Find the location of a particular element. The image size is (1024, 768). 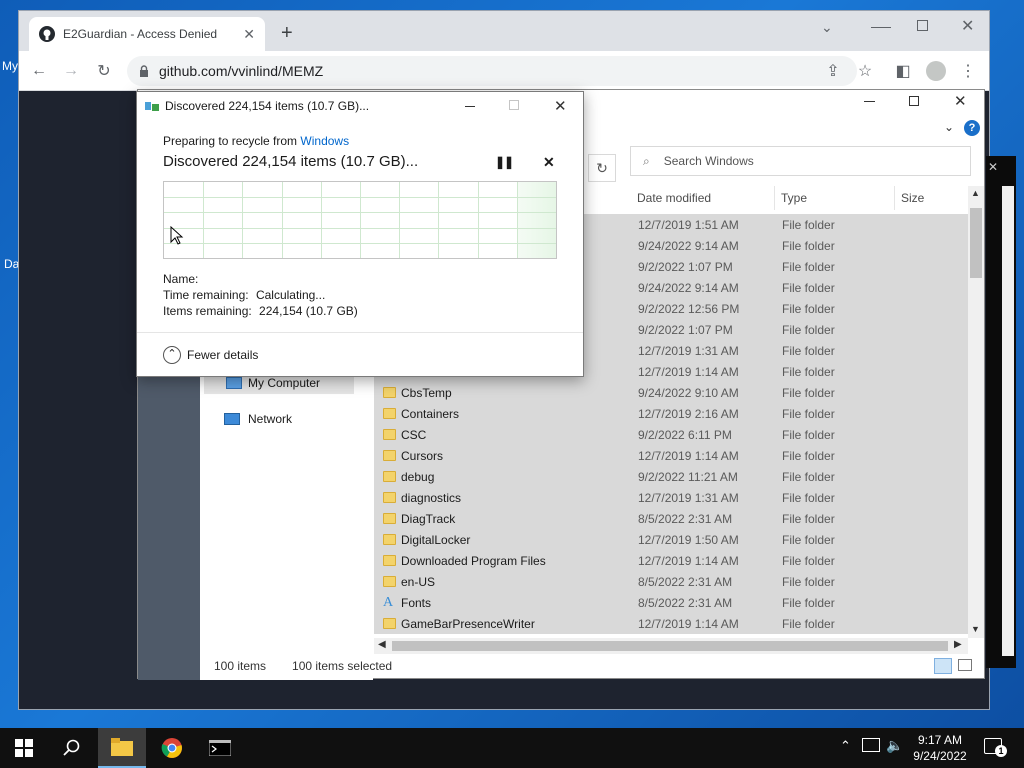

file-name-cell: Cursors is located at coordinates (410, 456).